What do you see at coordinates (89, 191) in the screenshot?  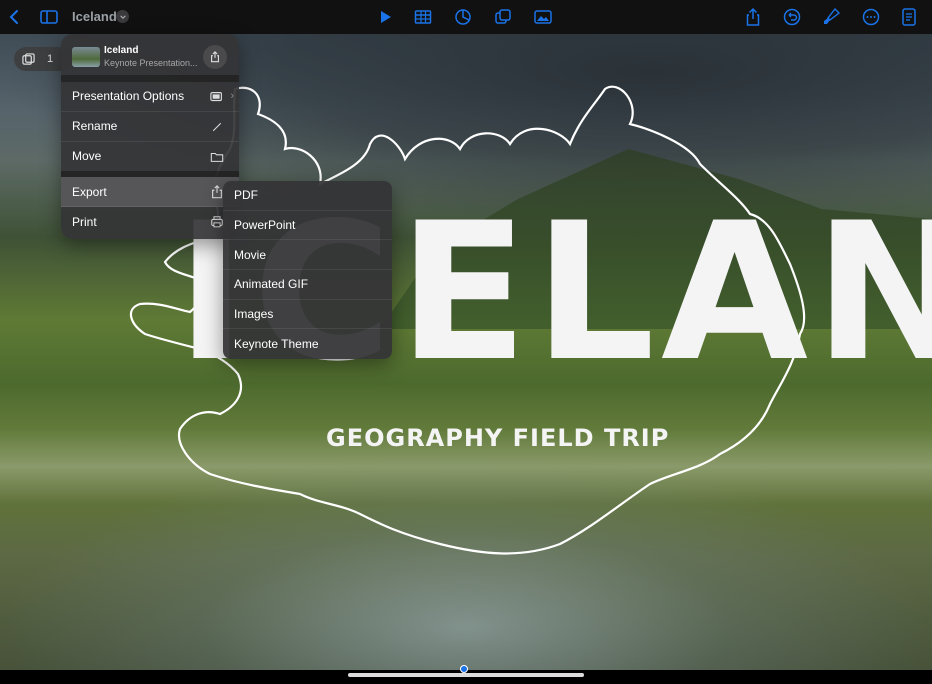 I see `menu-item-label: Export` at bounding box center [89, 191].